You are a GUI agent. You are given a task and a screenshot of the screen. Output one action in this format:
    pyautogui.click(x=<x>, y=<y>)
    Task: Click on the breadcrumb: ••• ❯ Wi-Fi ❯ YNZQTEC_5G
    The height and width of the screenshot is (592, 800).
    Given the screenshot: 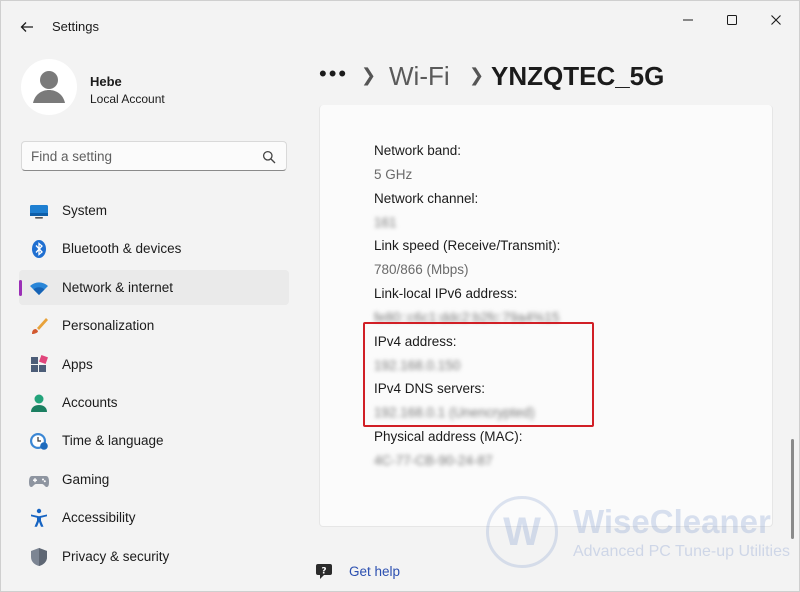 What is the action you would take?
    pyautogui.click(x=554, y=77)
    